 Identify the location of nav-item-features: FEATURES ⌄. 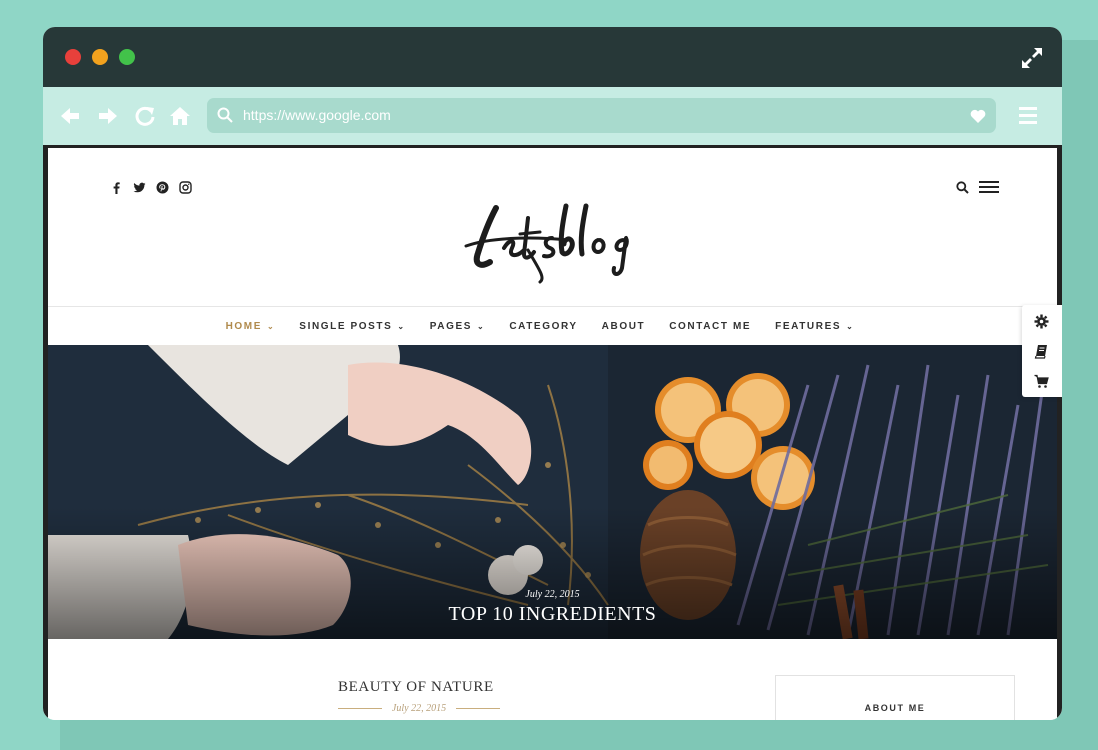
(814, 326).